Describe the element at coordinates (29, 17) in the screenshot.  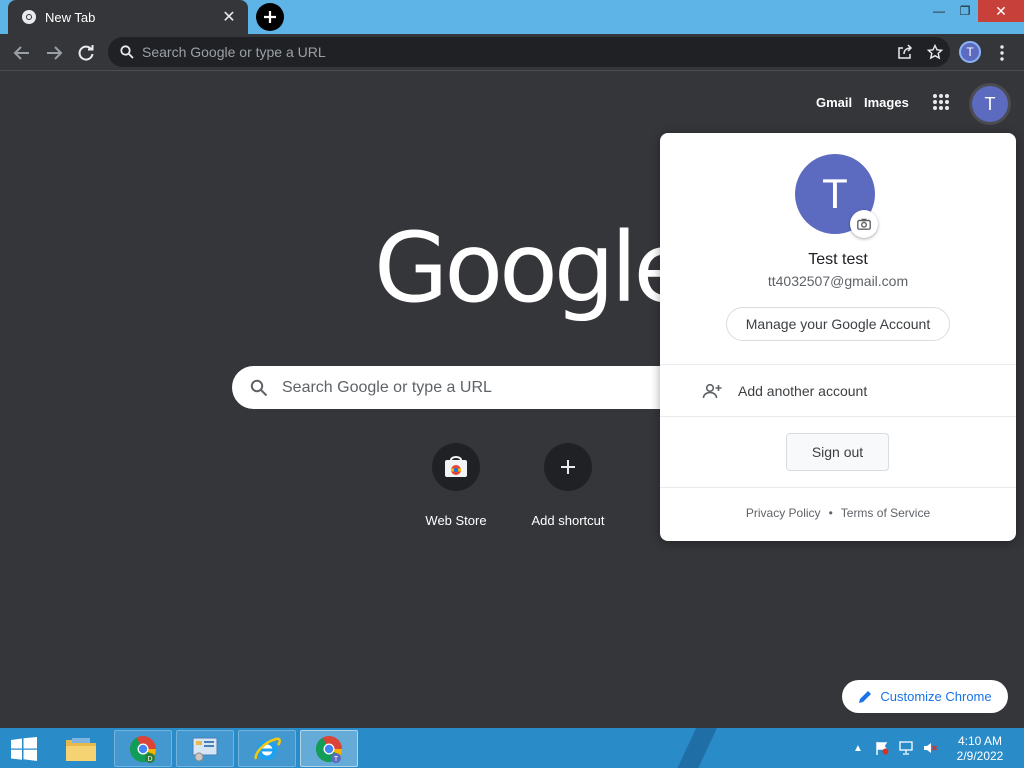
I see `chrome-icon` at that location.